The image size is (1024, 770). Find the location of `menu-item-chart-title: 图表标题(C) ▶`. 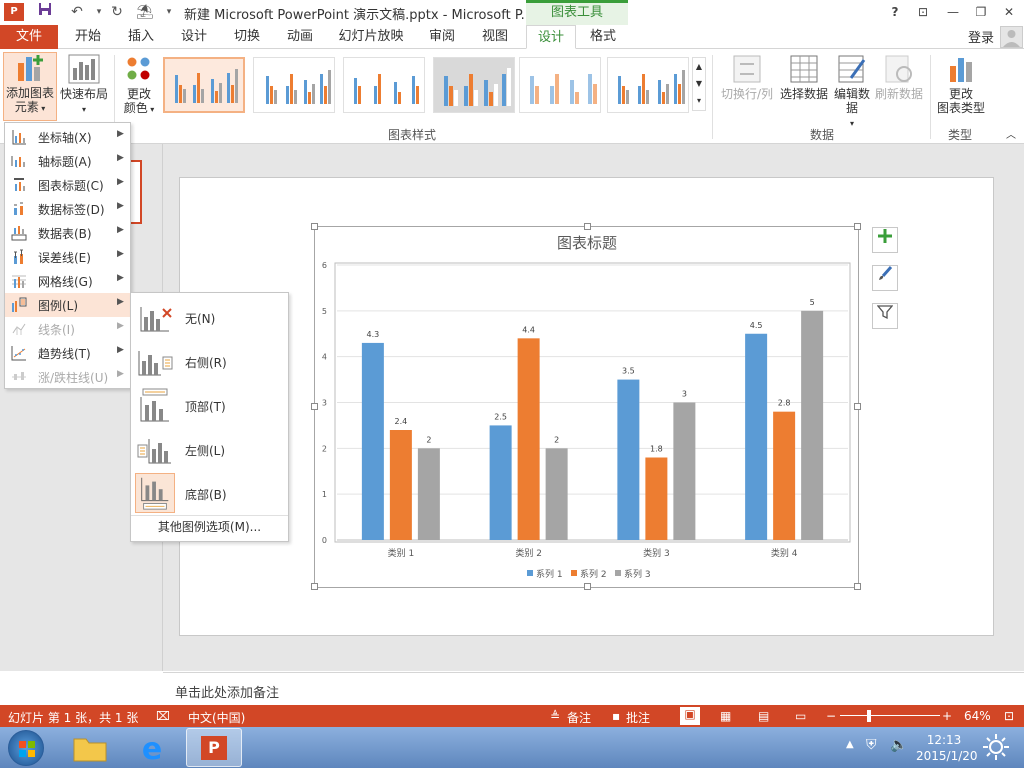

menu-item-chart-title: 图表标题(C) ▶ is located at coordinates (67, 185).